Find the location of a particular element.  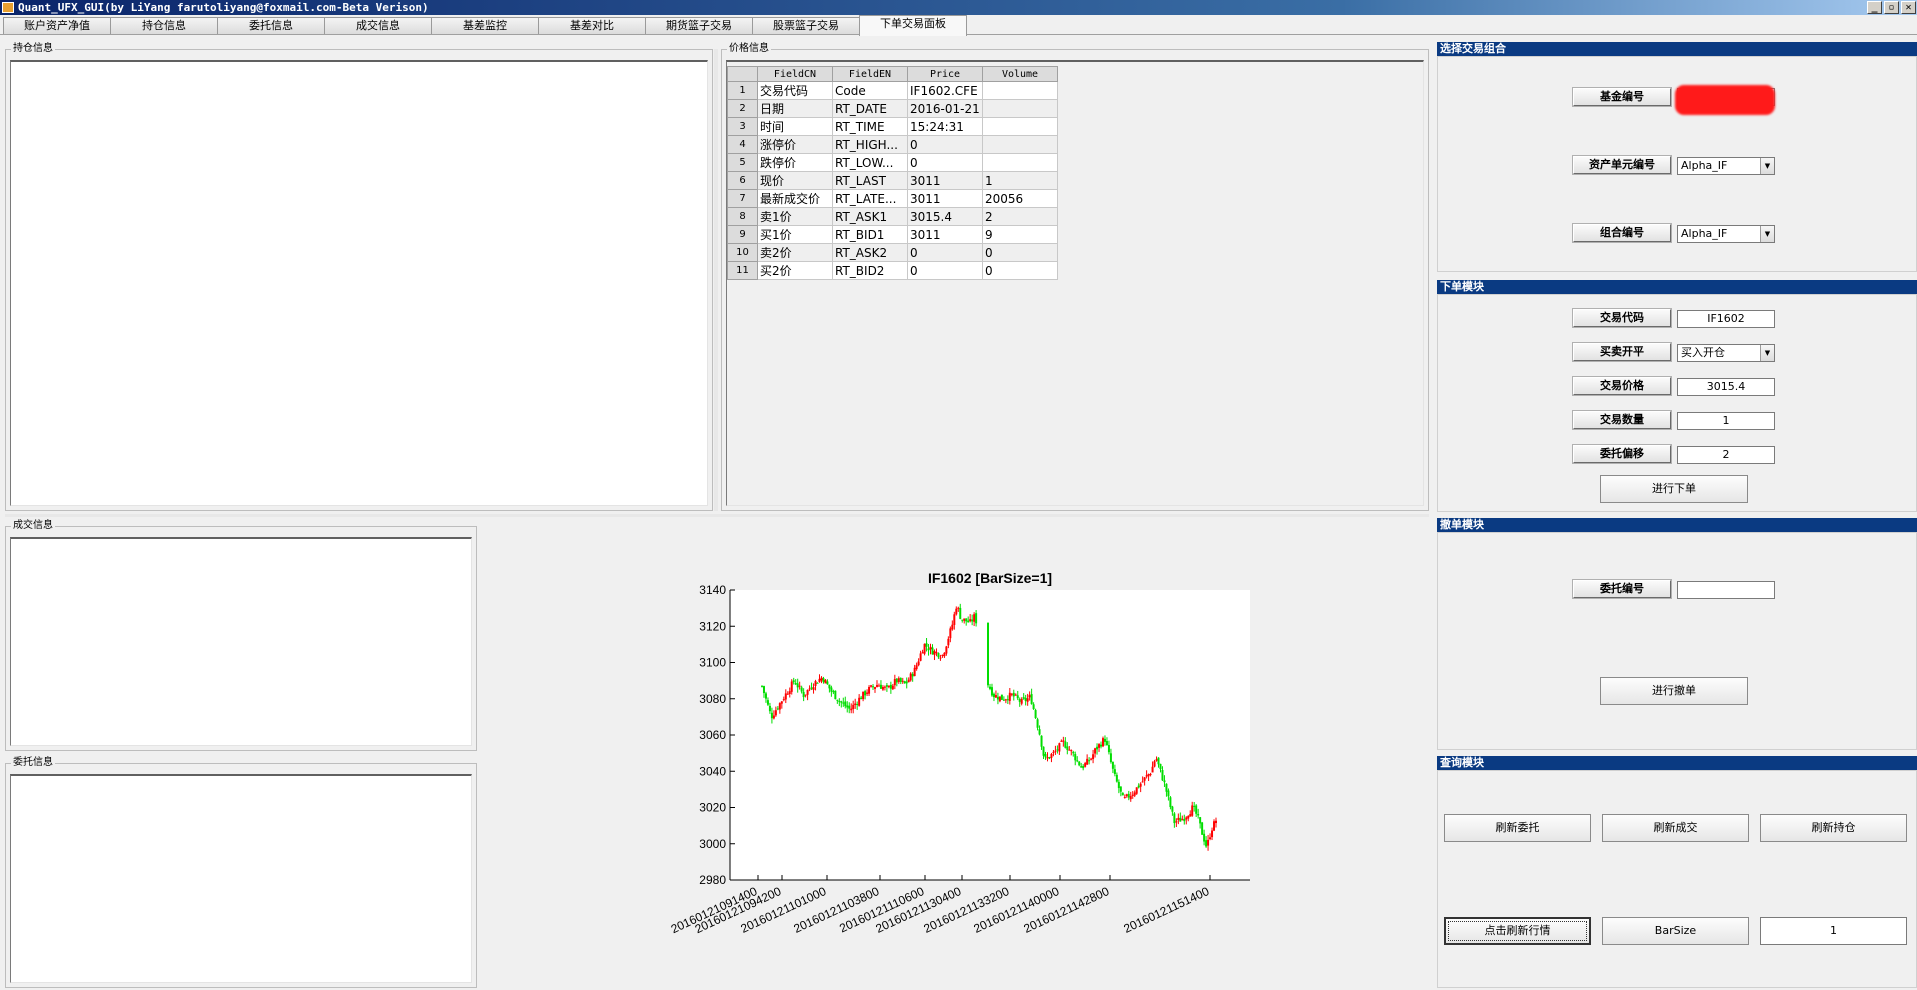

table-row: 10 卖2价 RT_ASK2 0 0 is located at coordinates (892, 252).